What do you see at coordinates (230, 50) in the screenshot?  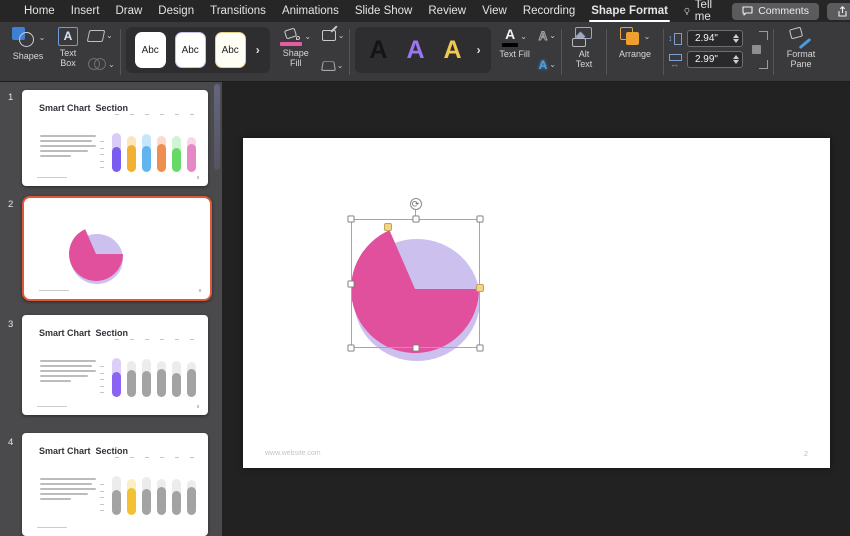 I see `shape-style-option-3: Abc` at bounding box center [230, 50].